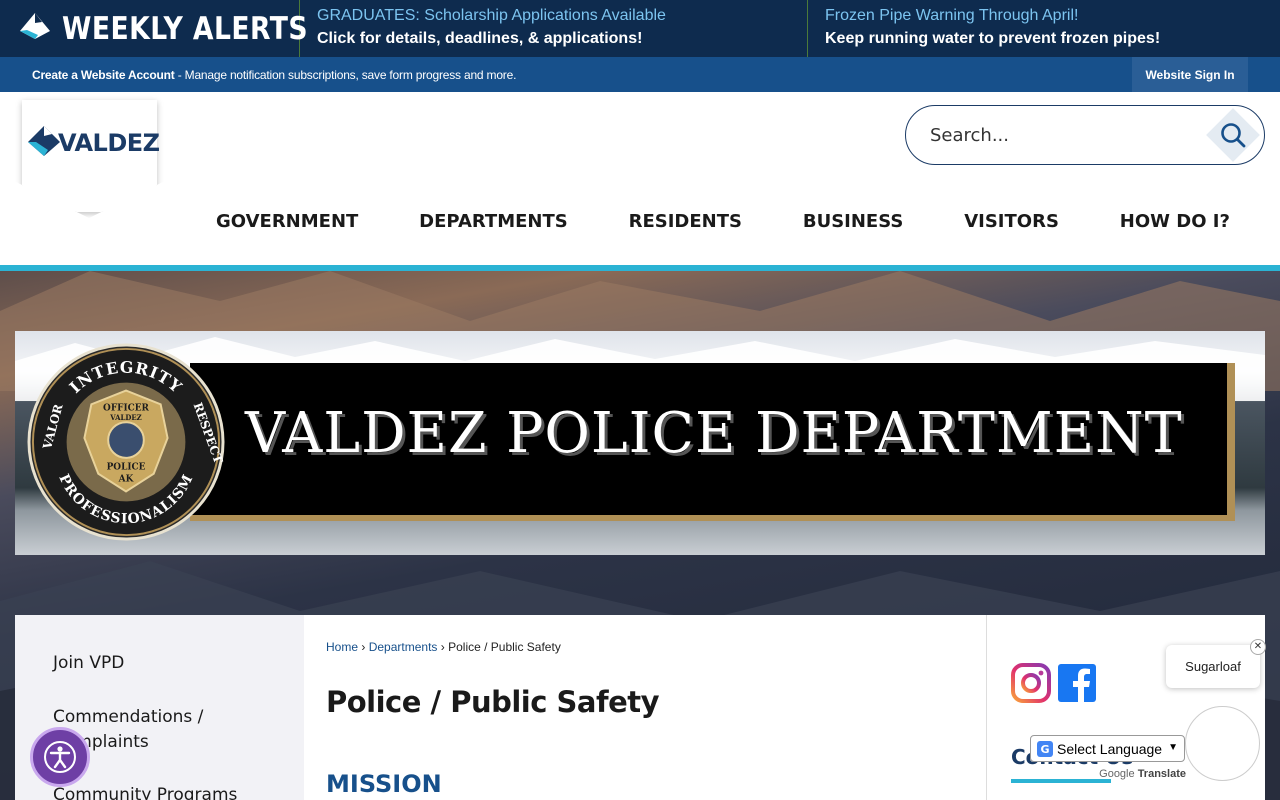  I want to click on logo-wordmark: VALDEZ, so click(109, 142).